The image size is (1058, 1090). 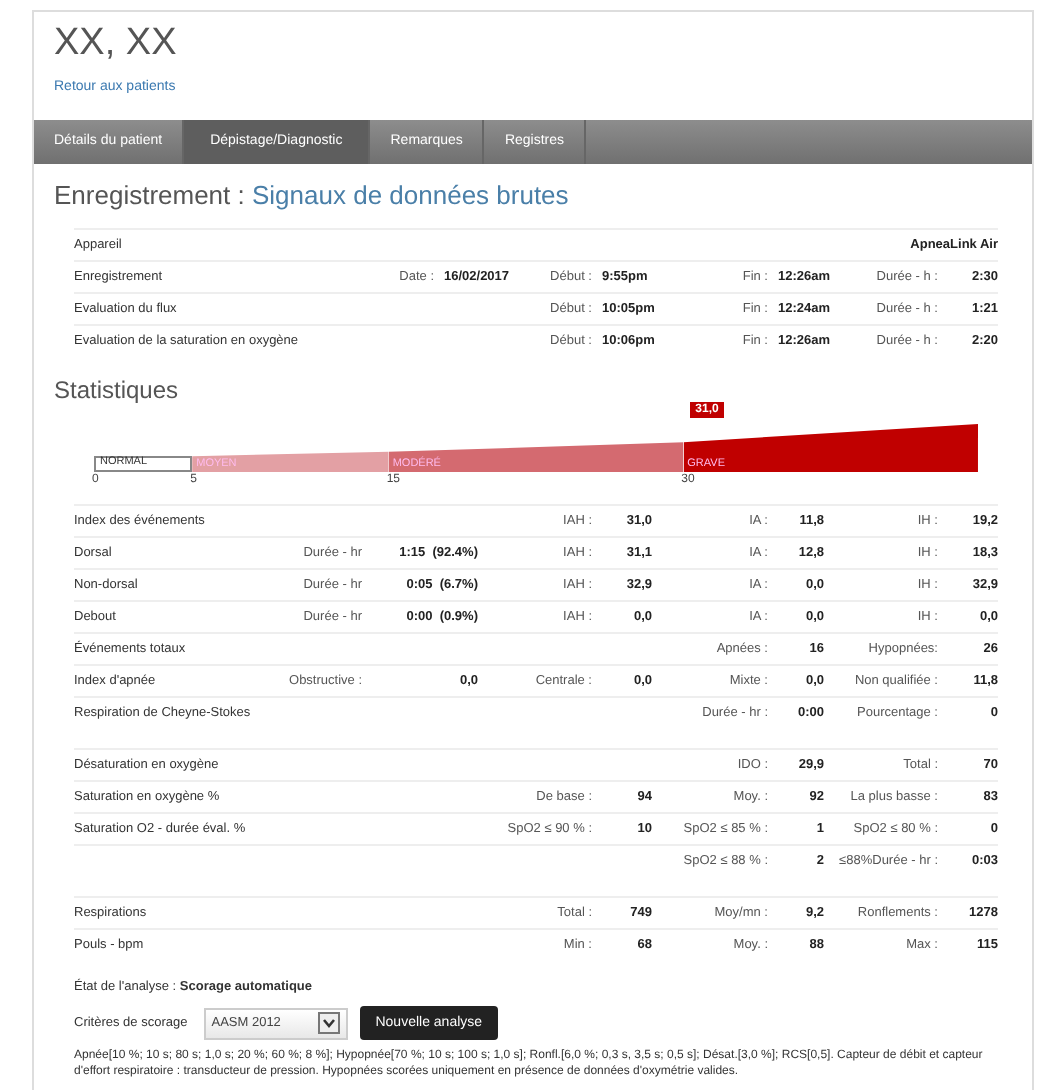 What do you see at coordinates (328, 1023) in the screenshot?
I see `caret-icon` at bounding box center [328, 1023].